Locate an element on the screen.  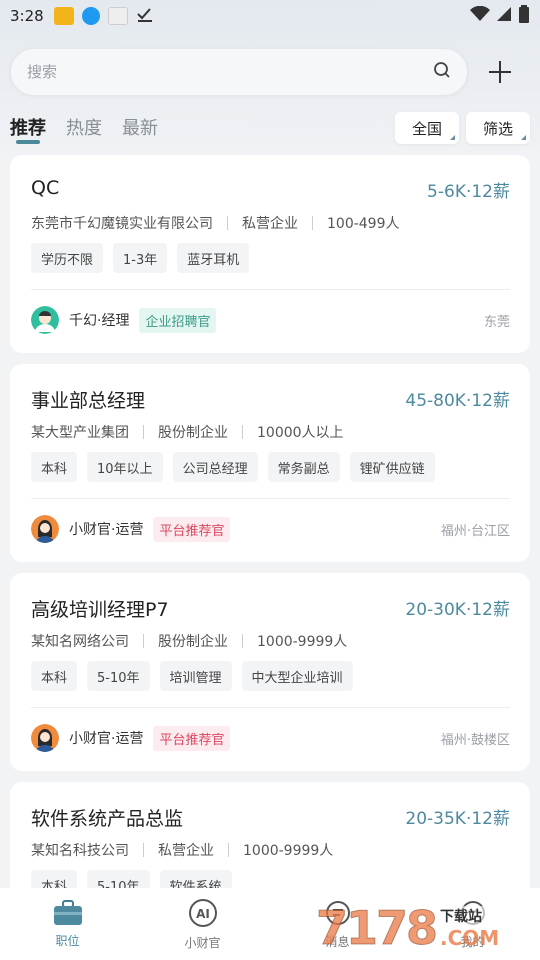
message-icon is located at coordinates (338, 915).